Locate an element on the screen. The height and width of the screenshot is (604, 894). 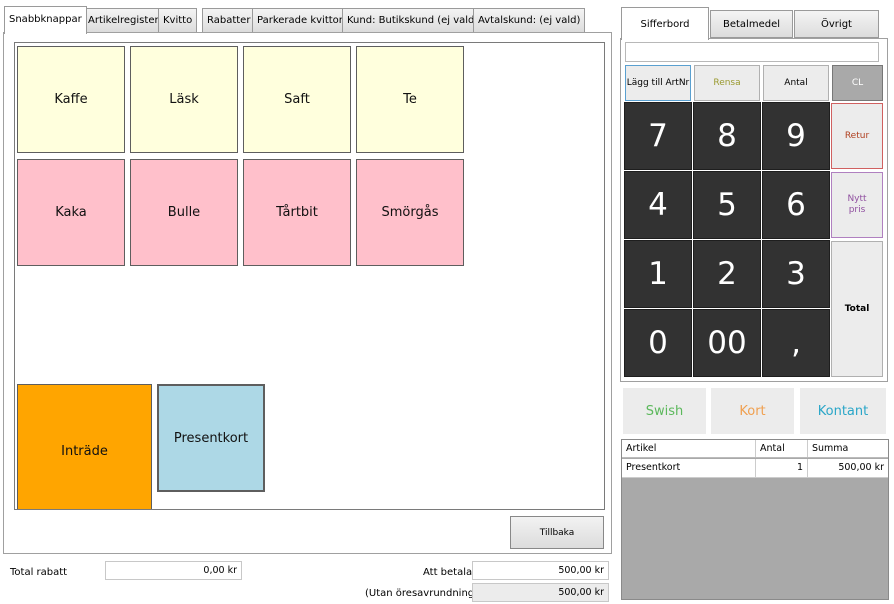
table-row: Presentkort 1 500,00 kr is located at coordinates (755, 468).